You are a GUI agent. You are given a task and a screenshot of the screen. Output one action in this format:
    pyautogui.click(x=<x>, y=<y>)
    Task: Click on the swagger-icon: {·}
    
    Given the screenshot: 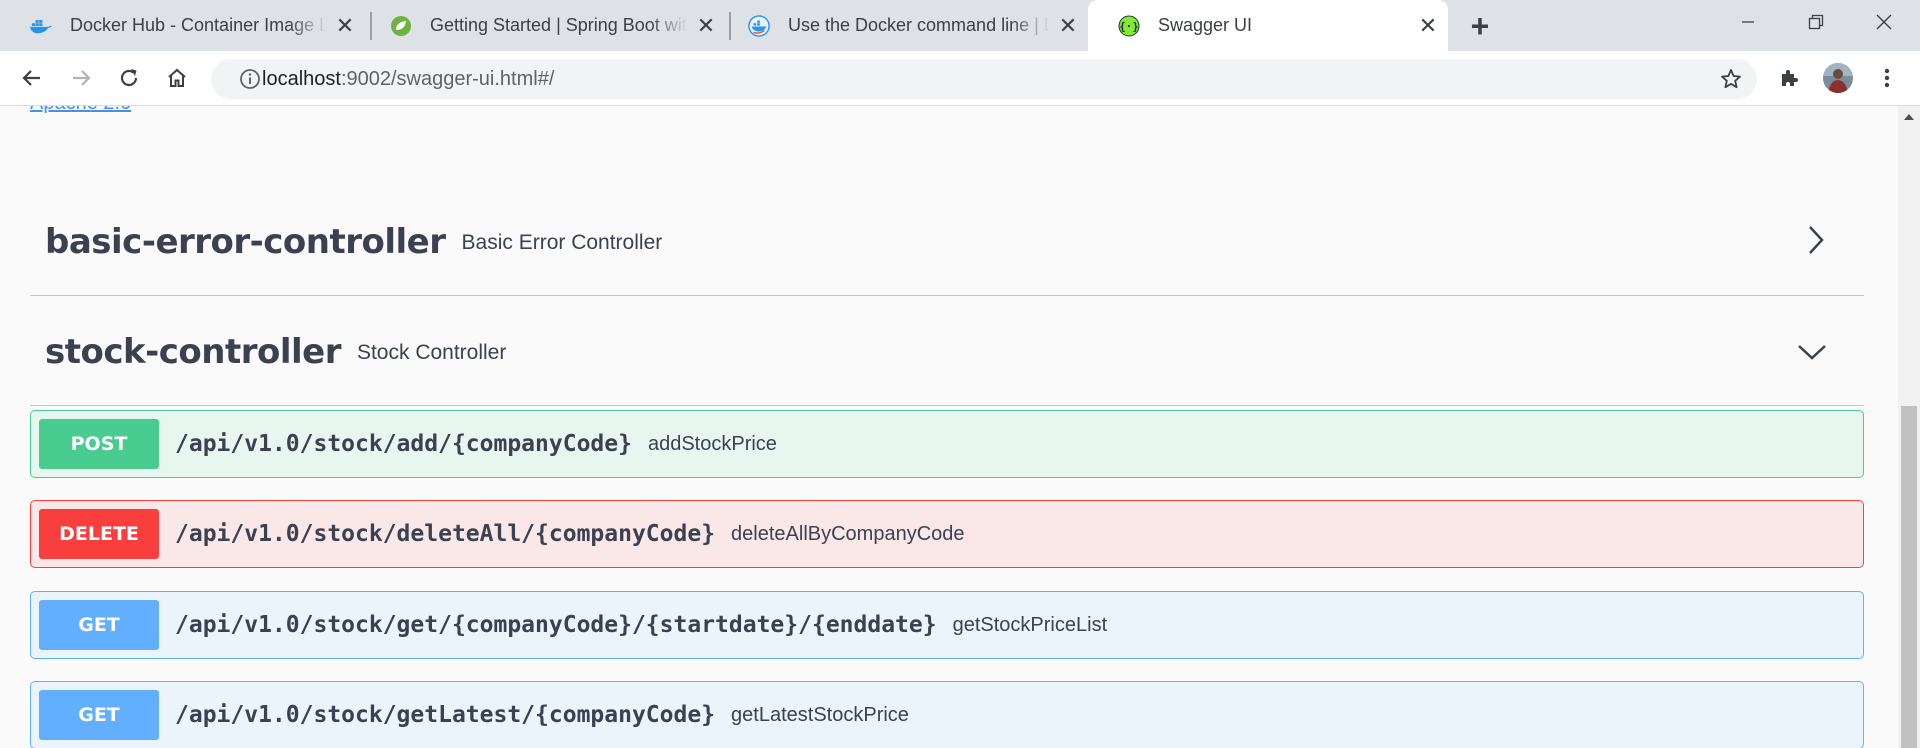 What is the action you would take?
    pyautogui.click(x=1129, y=26)
    